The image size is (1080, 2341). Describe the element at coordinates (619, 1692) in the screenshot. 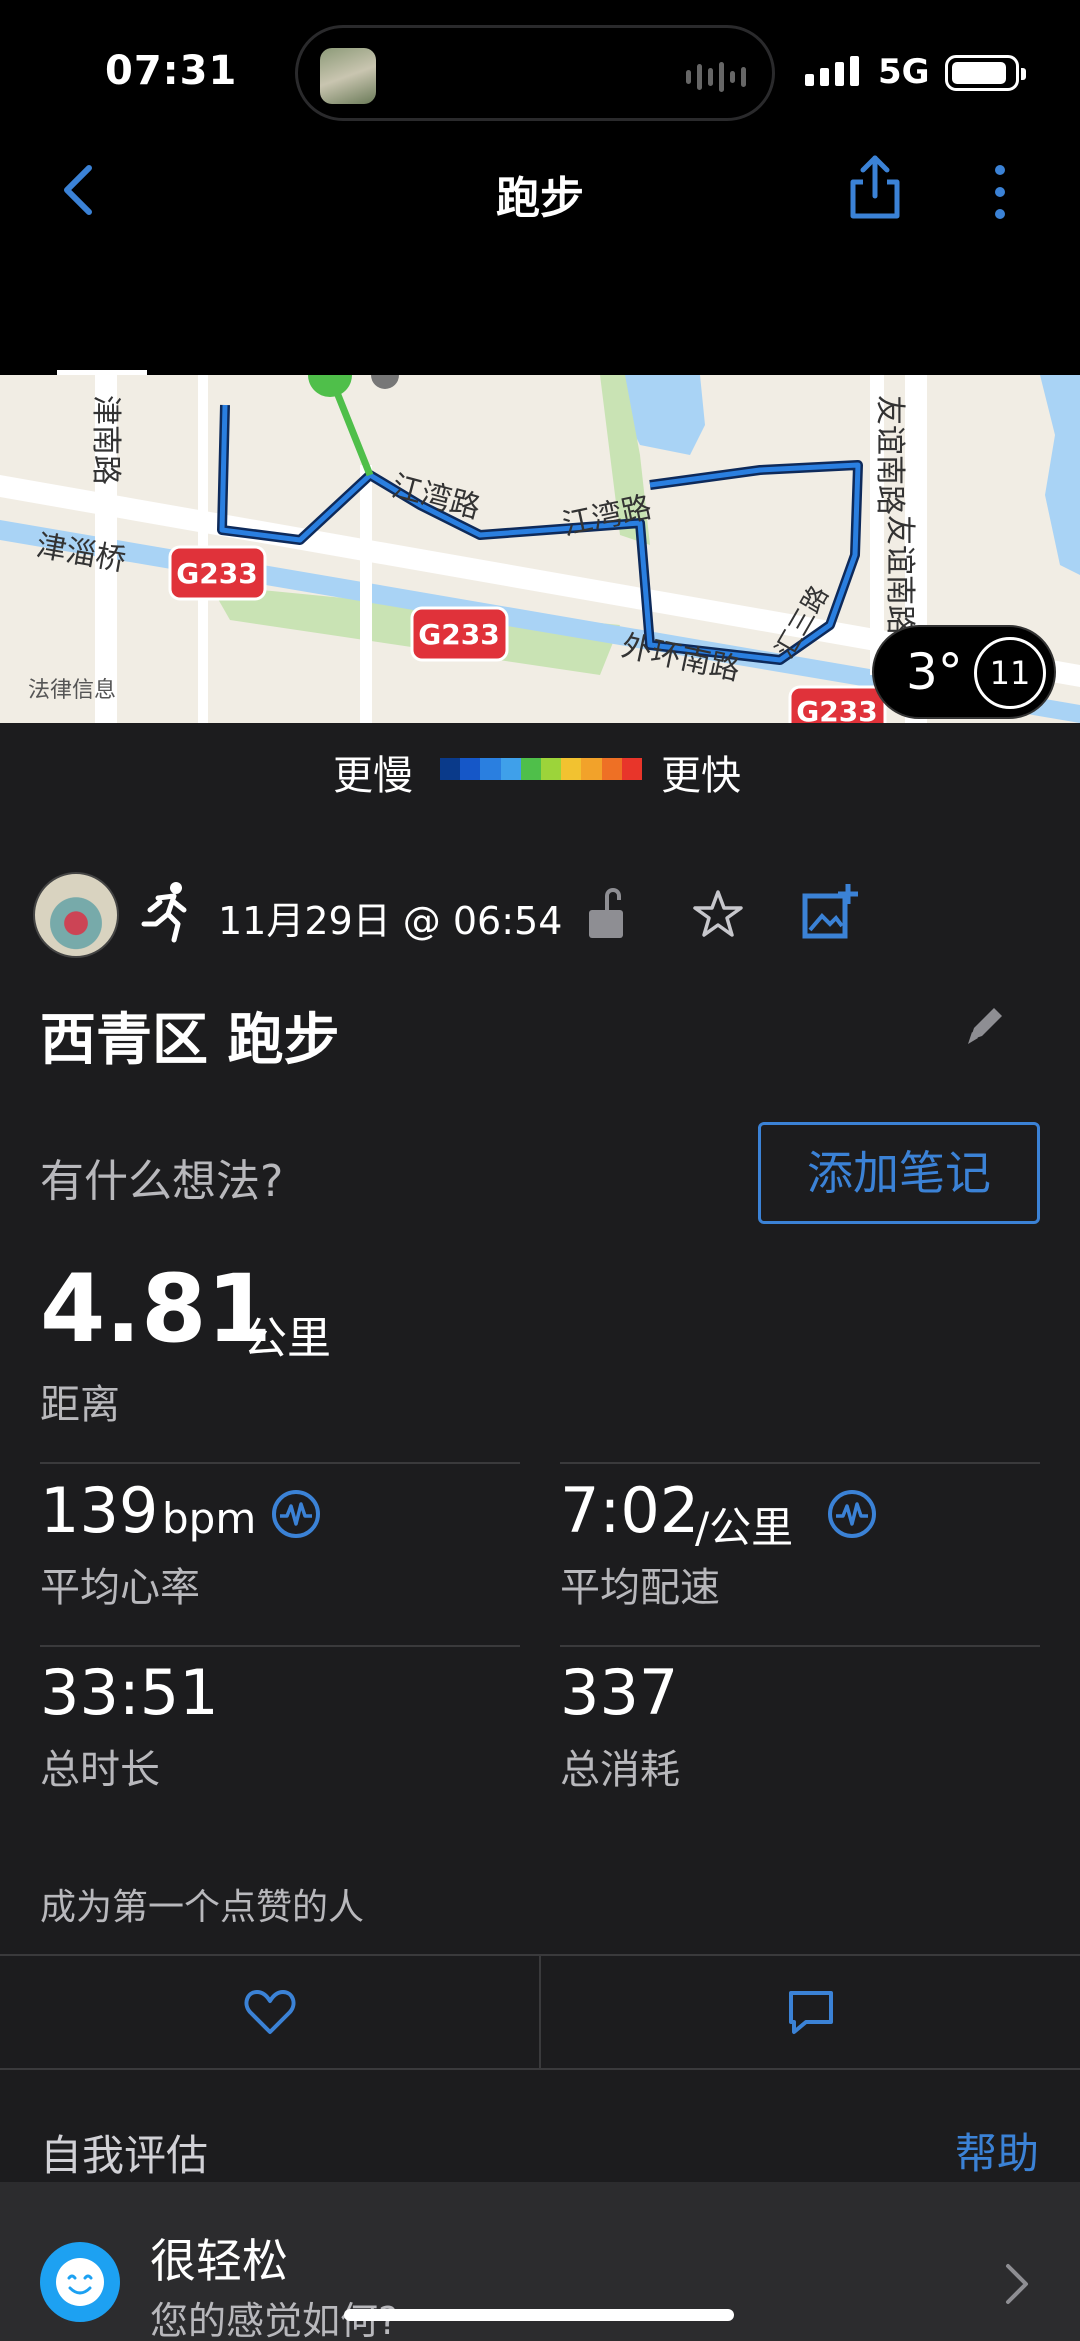

I see `calories-value: 337` at that location.